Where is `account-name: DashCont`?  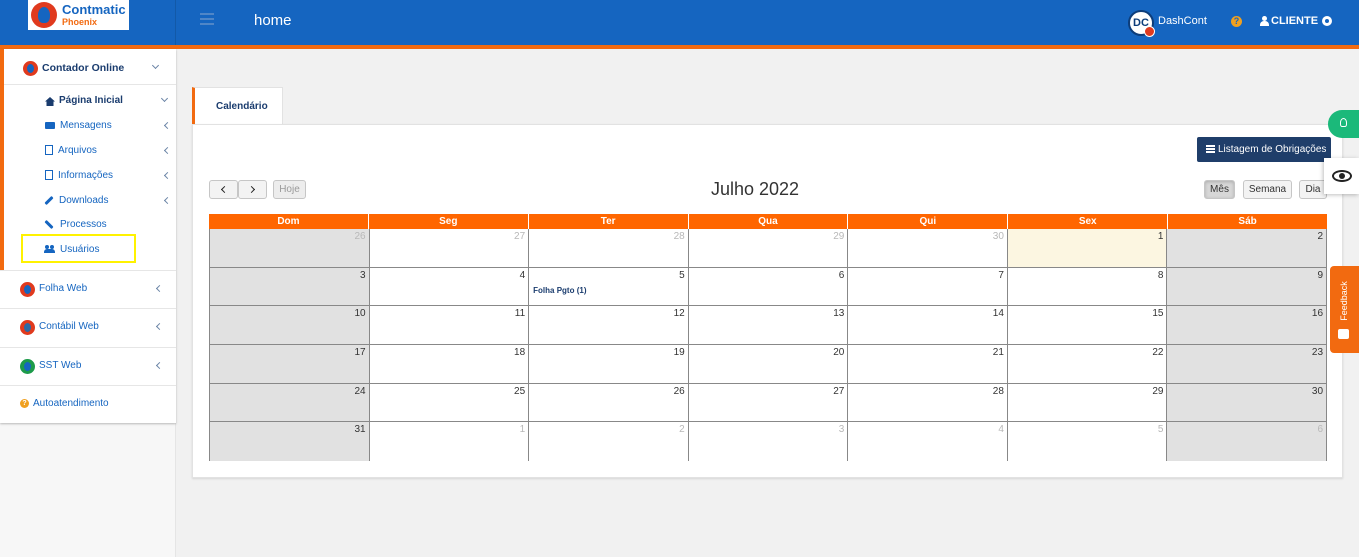 account-name: DashCont is located at coordinates (1182, 21).